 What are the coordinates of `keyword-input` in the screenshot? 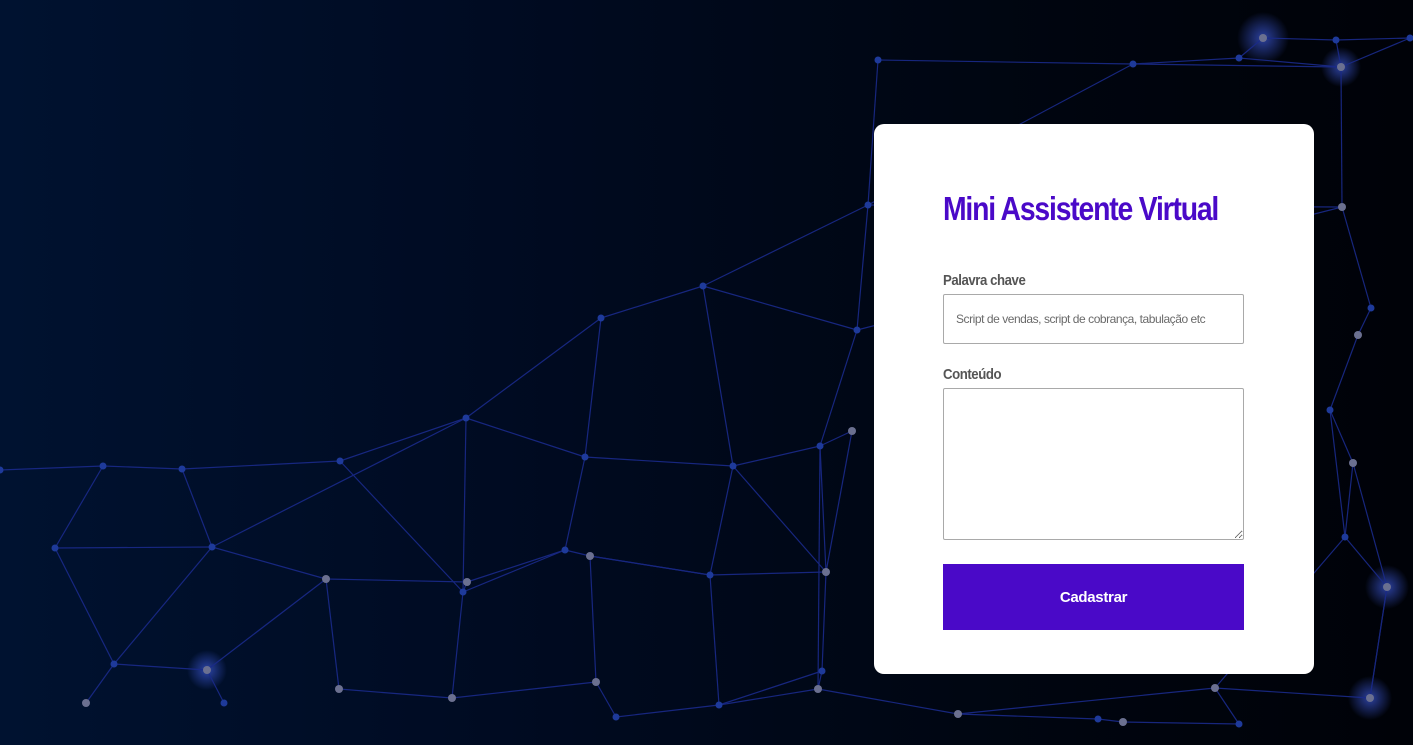 It's located at (1093, 319).